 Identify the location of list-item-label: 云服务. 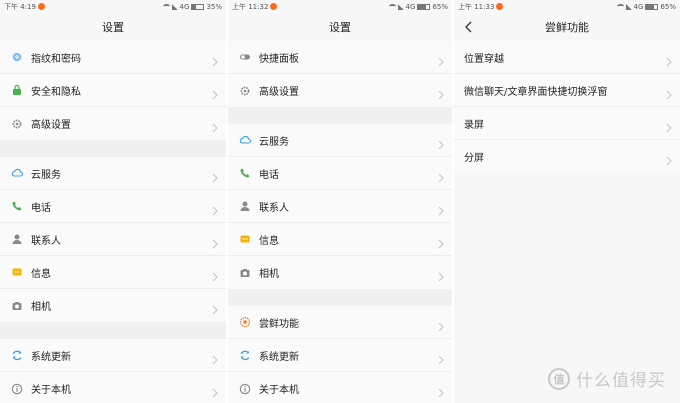
(274, 142).